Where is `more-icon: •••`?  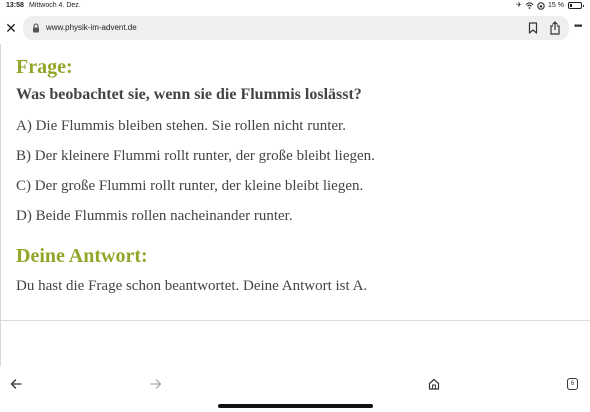 more-icon: ••• is located at coordinates (578, 27).